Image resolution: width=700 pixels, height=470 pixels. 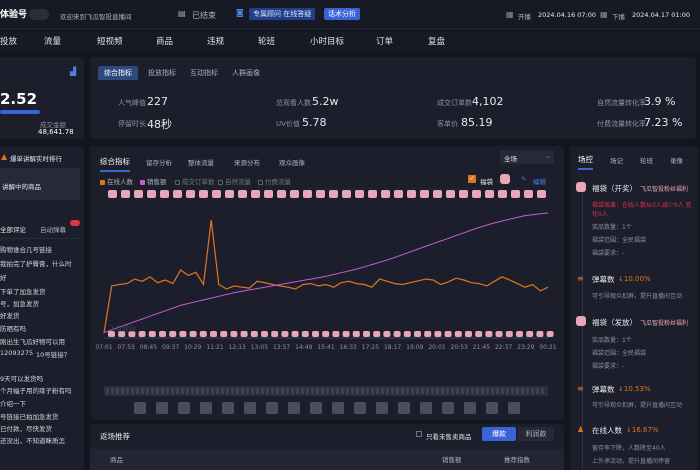 I want to click on tab-recording: 录像, so click(x=676, y=160).